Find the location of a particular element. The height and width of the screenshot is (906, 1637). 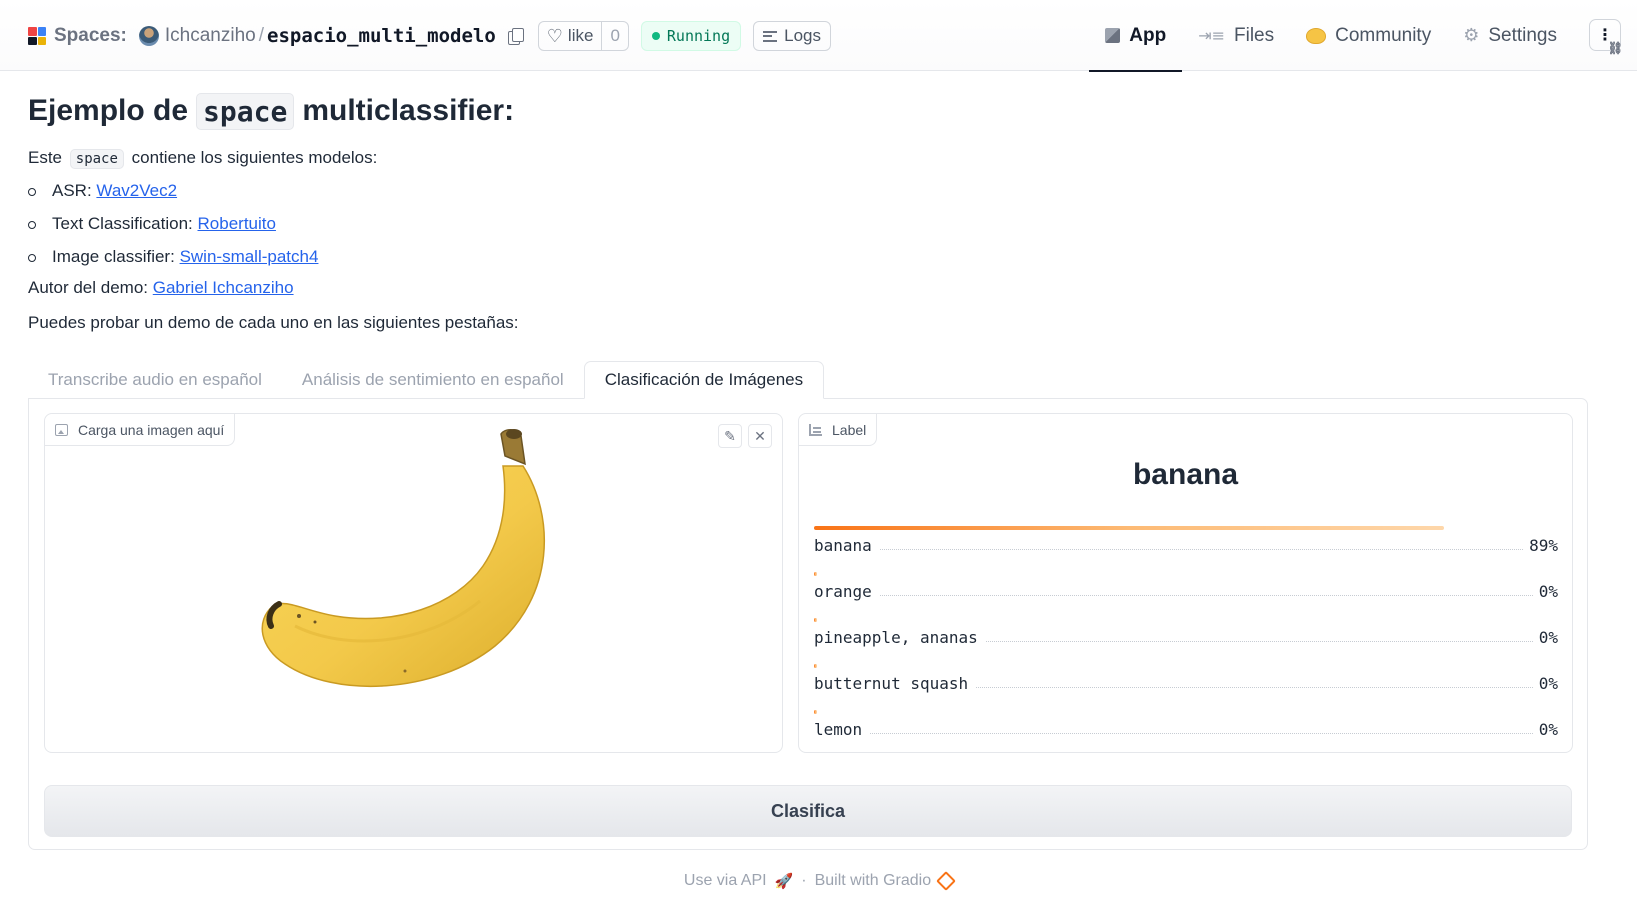

model-type: ASR: is located at coordinates (72, 190).